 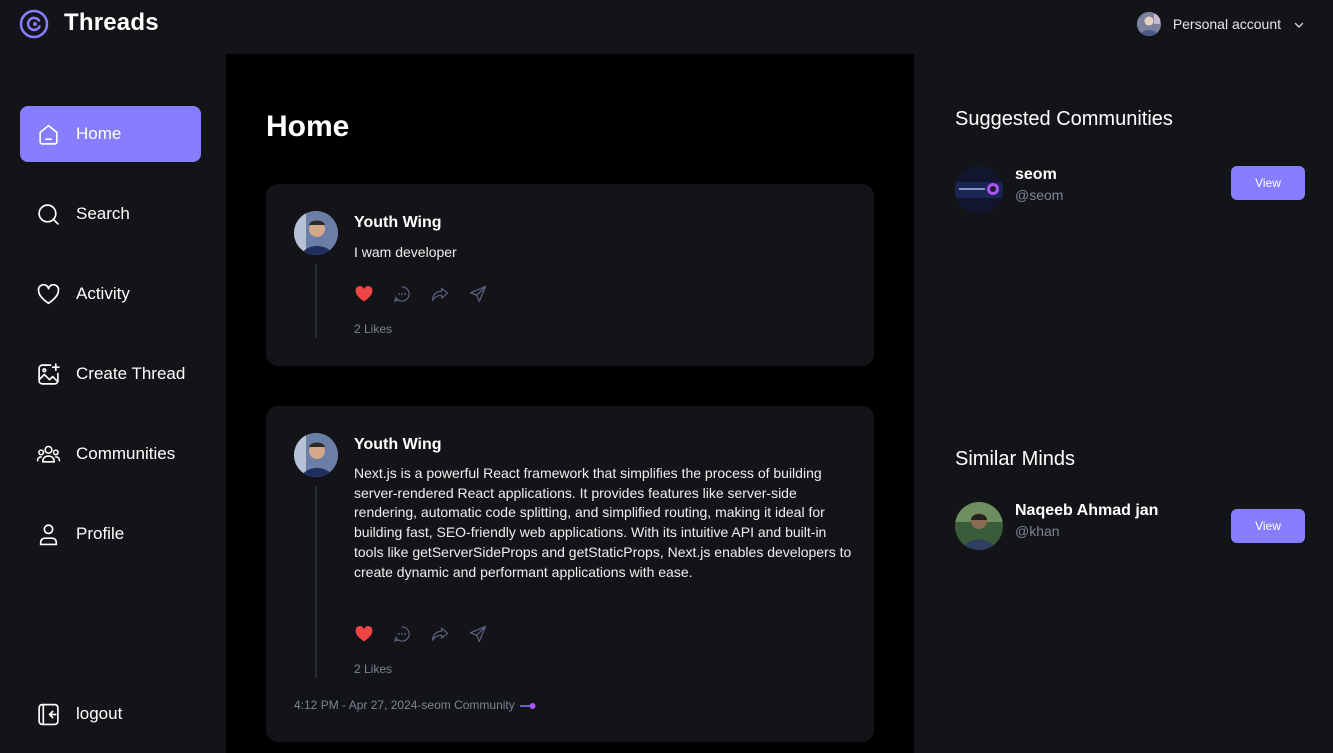 What do you see at coordinates (666, 27) in the screenshot?
I see `topbar: Threads Personal account` at bounding box center [666, 27].